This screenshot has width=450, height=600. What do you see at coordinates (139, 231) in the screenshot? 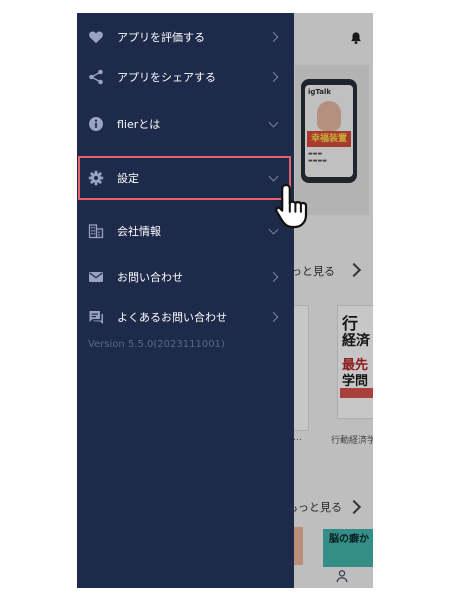
I see `menu-item-label: 会社情報` at bounding box center [139, 231].